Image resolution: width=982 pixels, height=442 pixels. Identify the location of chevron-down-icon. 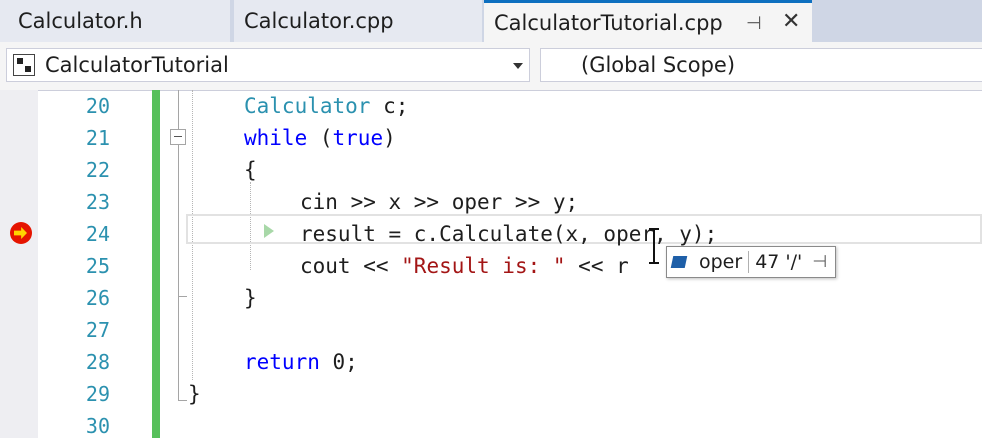
(518, 66).